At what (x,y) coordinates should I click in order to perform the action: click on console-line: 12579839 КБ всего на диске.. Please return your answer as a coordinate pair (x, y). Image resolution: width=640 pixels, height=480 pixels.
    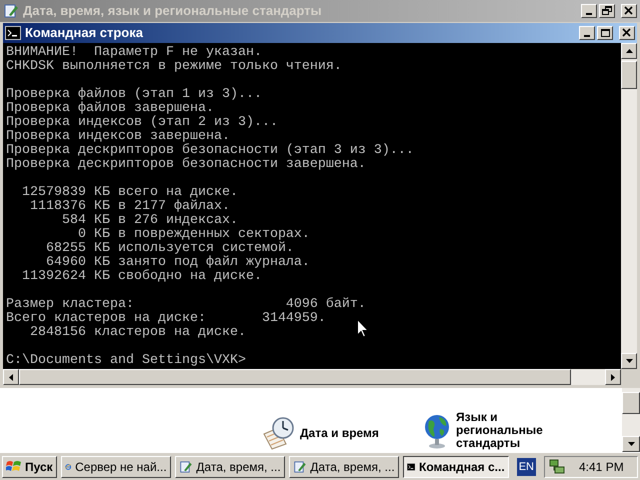
    Looking at the image, I should click on (129, 192).